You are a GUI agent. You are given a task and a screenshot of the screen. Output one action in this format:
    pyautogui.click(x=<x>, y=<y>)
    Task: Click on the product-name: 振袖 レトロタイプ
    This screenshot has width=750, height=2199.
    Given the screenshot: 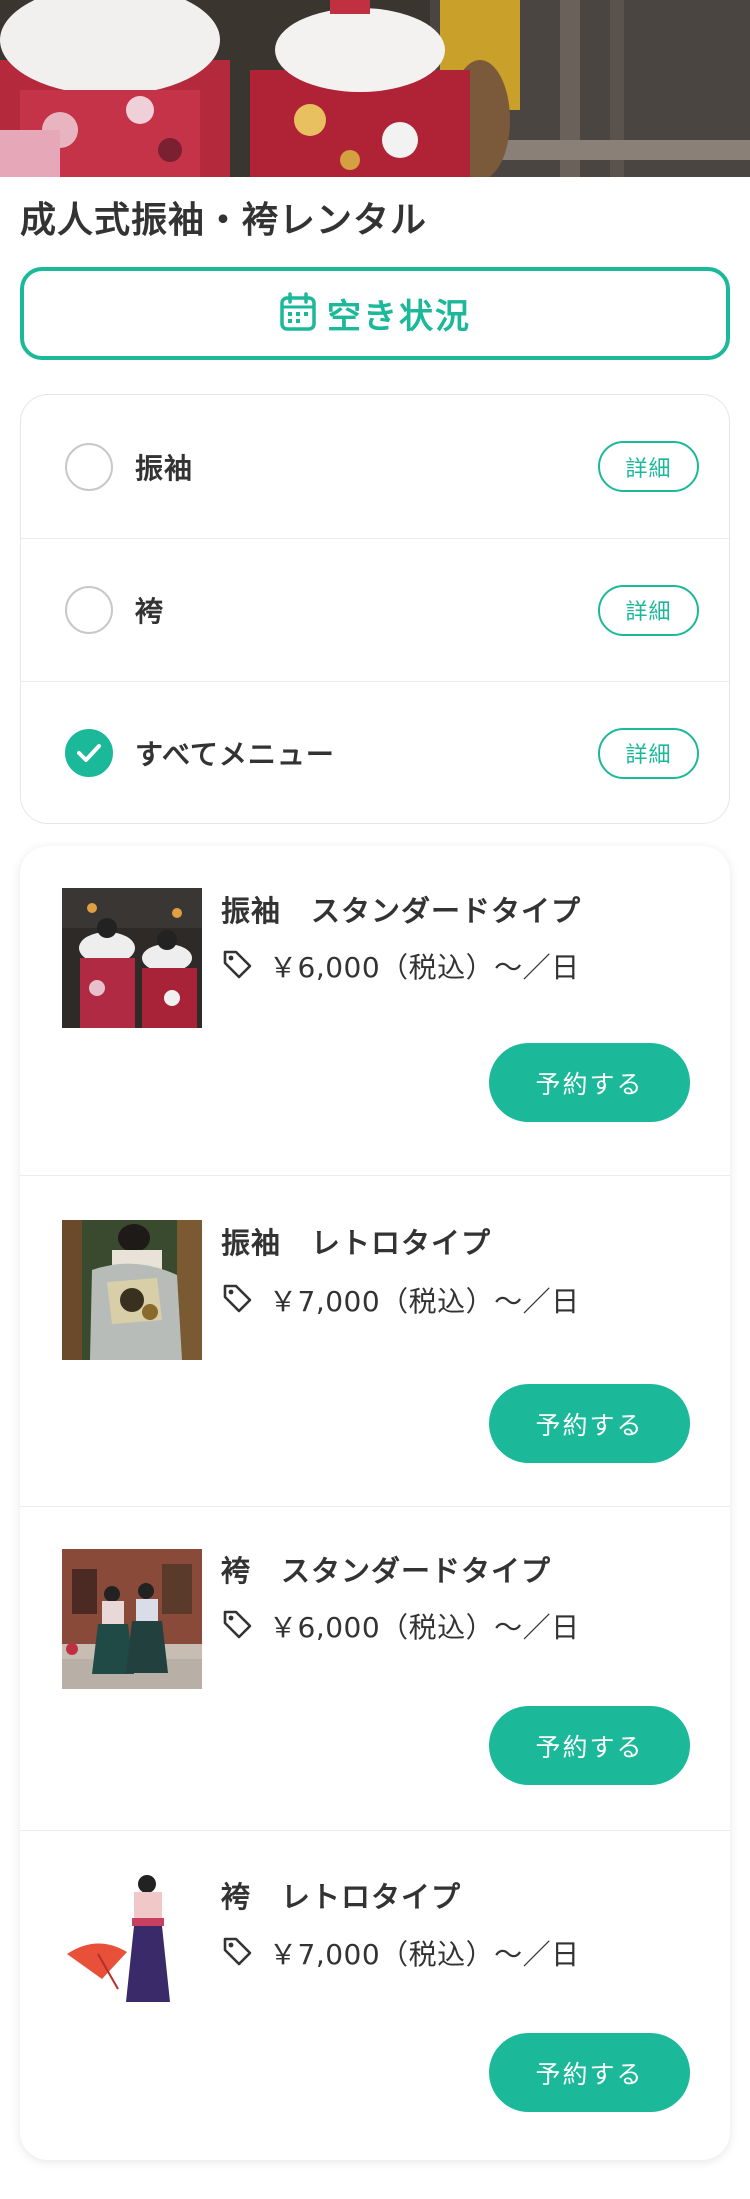 What is the action you would take?
    pyautogui.click(x=356, y=1243)
    